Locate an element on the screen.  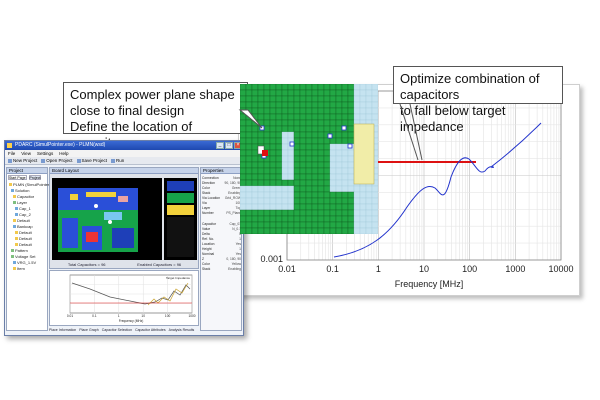
property-row: Color Yellow is located at coordinates (221, 264).